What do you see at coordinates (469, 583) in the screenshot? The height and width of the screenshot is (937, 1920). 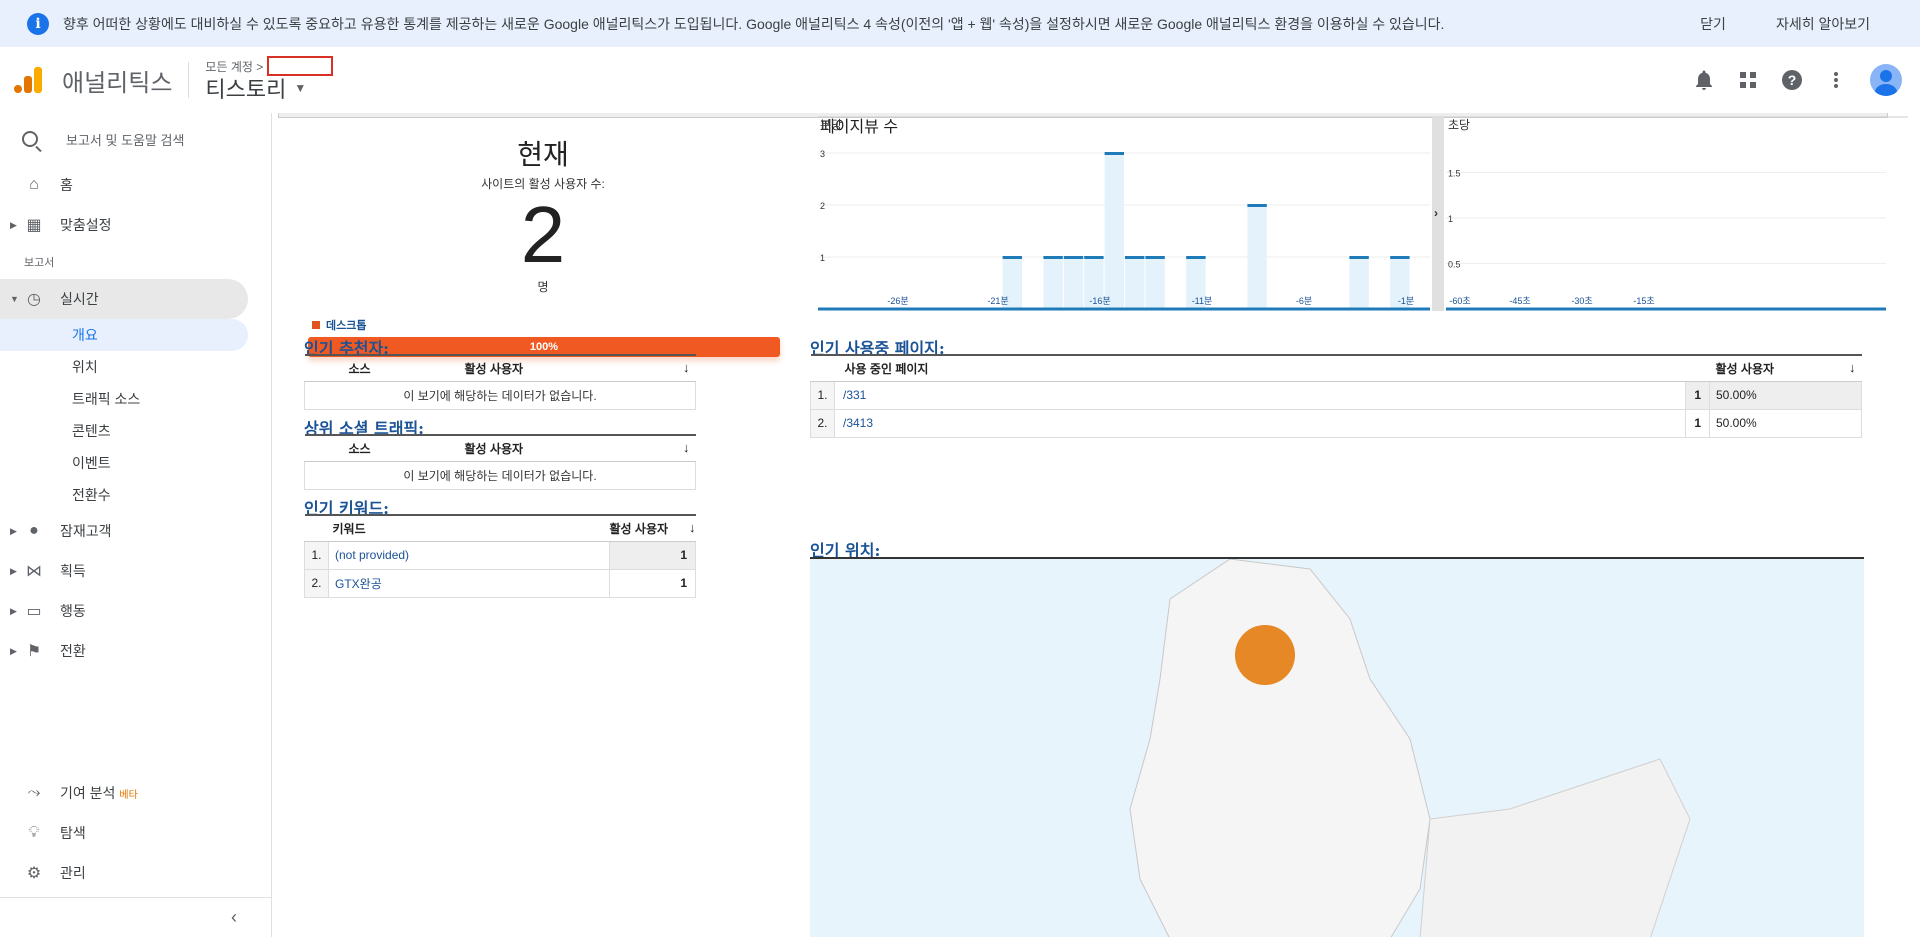 I see `keyword-link: GTX완공` at bounding box center [469, 583].